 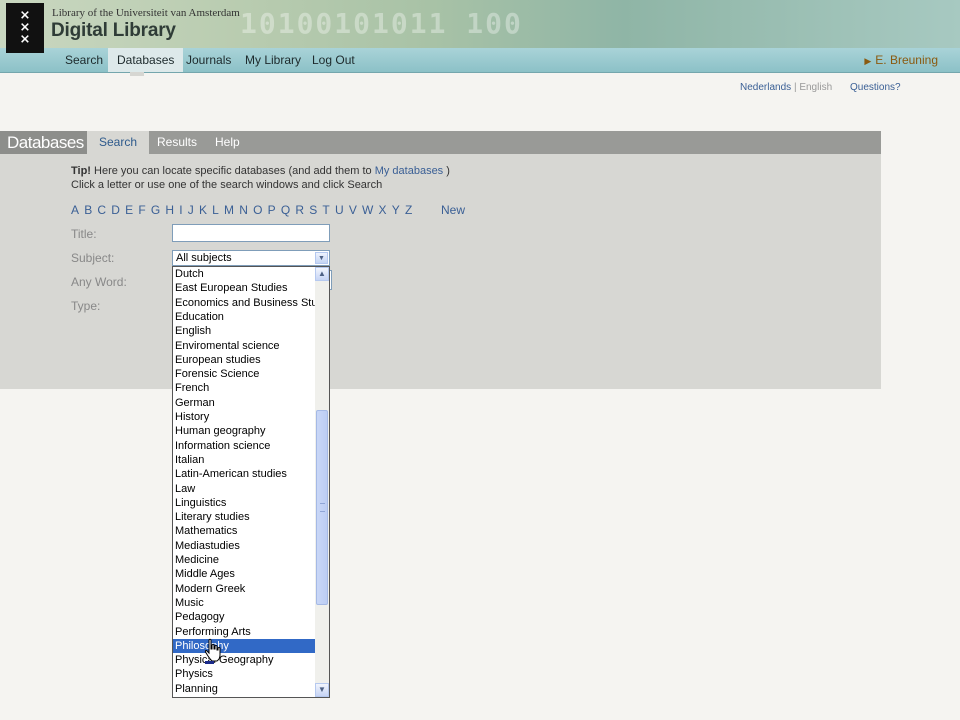 What do you see at coordinates (251, 258) in the screenshot?
I see `subject-select: All subjects ▼` at bounding box center [251, 258].